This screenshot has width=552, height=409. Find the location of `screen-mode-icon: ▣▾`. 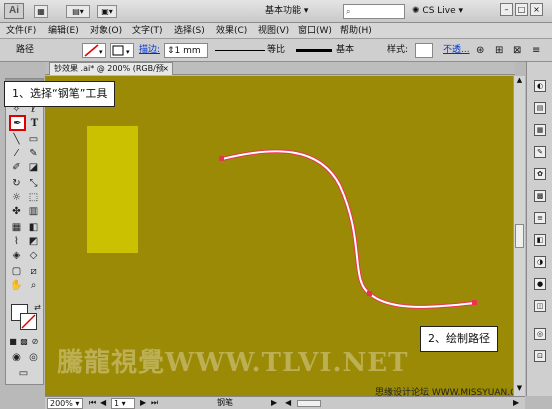

screen-mode-icon: ▣▾ is located at coordinates (107, 11).